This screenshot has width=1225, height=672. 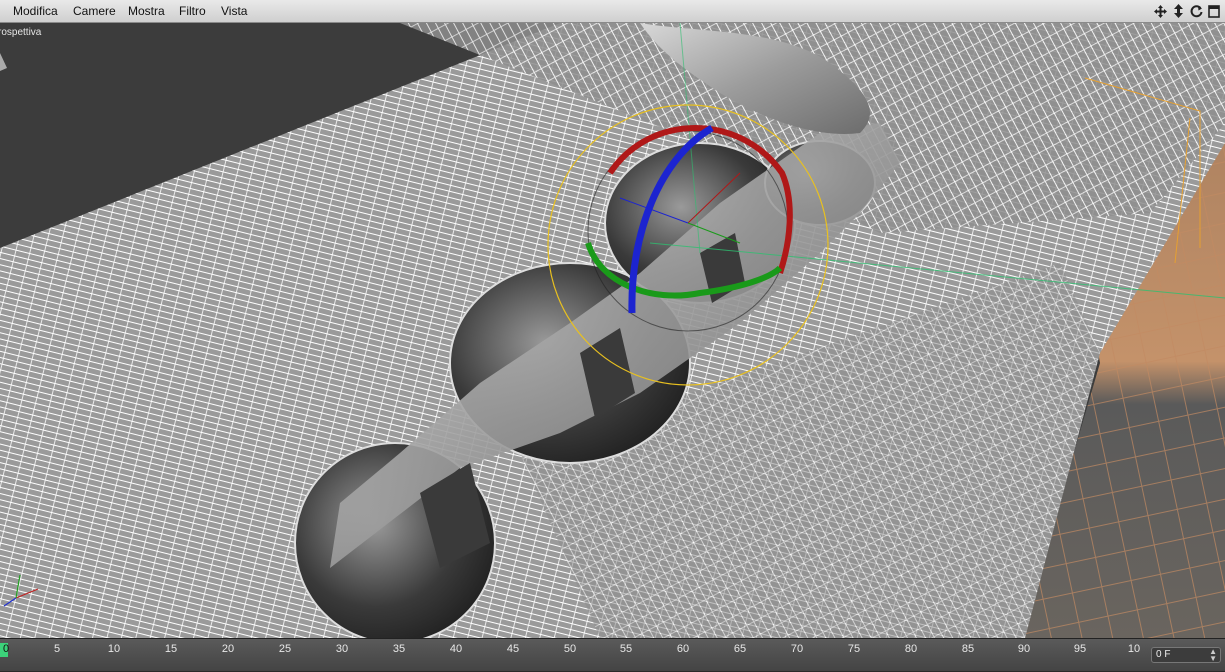 What do you see at coordinates (57, 649) in the screenshot?
I see `frame-tick: 5` at bounding box center [57, 649].